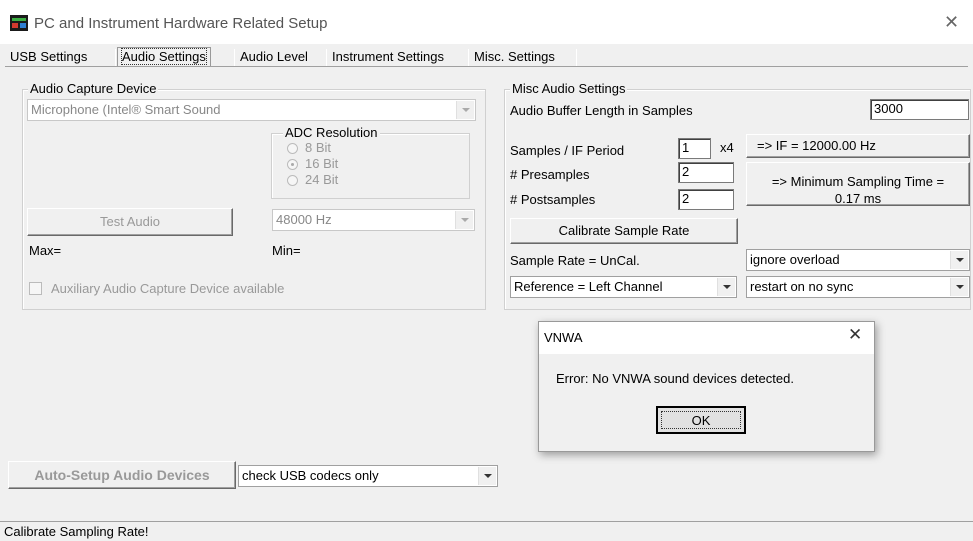  I want to click on dialog-ok-label: OK, so click(701, 420).